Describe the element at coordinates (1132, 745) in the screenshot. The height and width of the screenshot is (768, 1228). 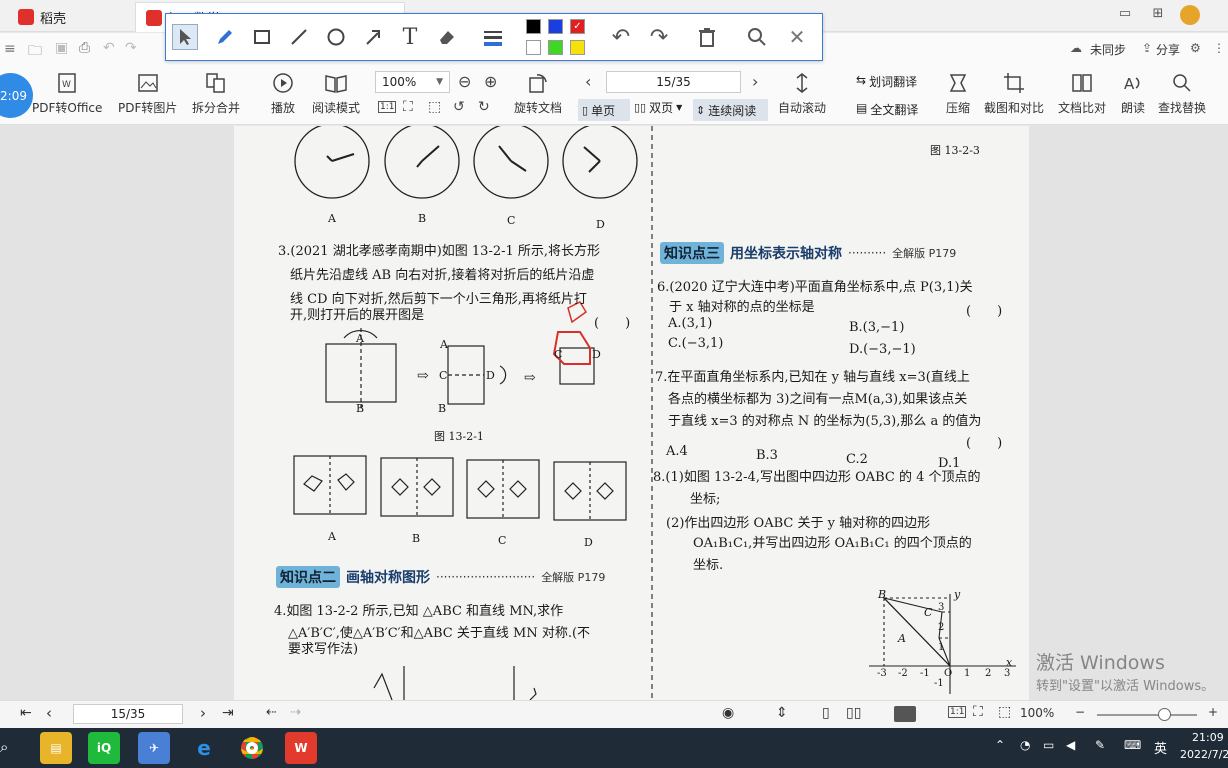
I see `keyboard-icon: ⌨` at that location.